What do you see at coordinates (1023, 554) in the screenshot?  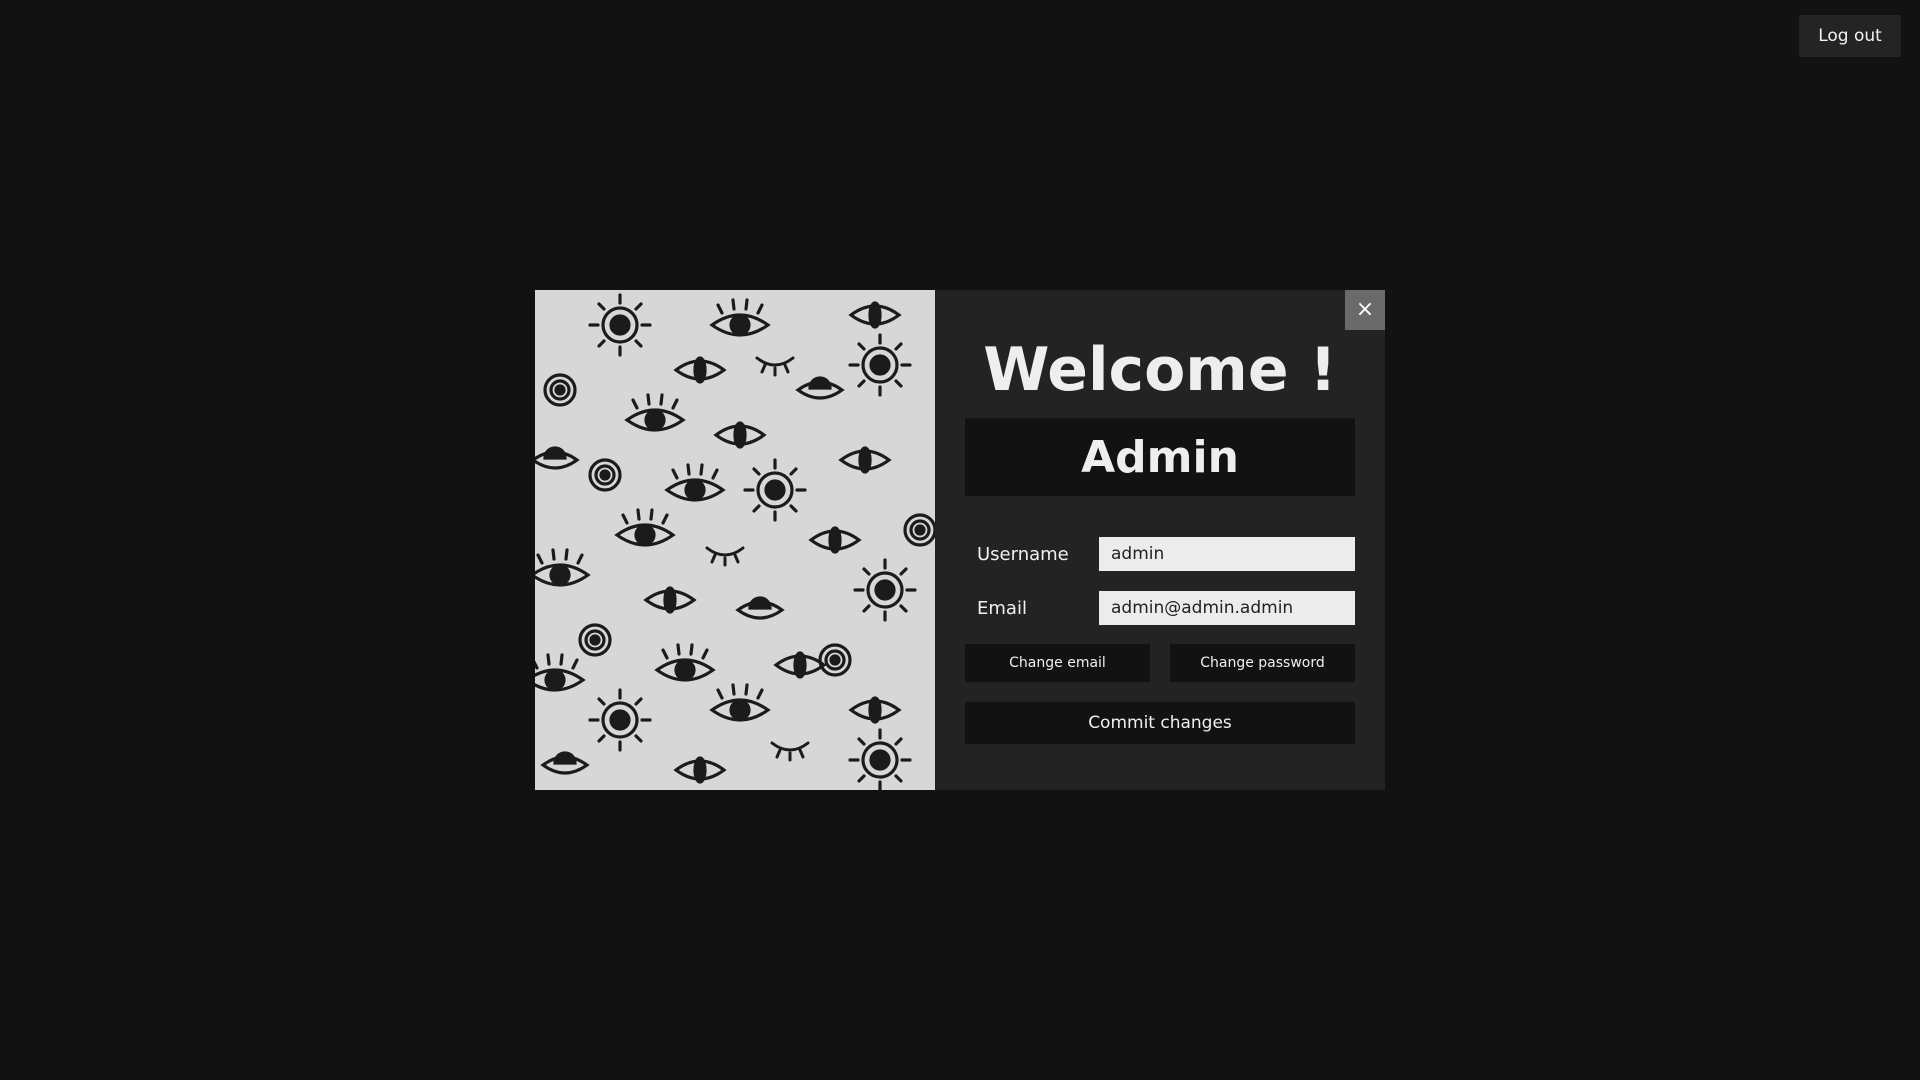 I see `username-label: Username` at bounding box center [1023, 554].